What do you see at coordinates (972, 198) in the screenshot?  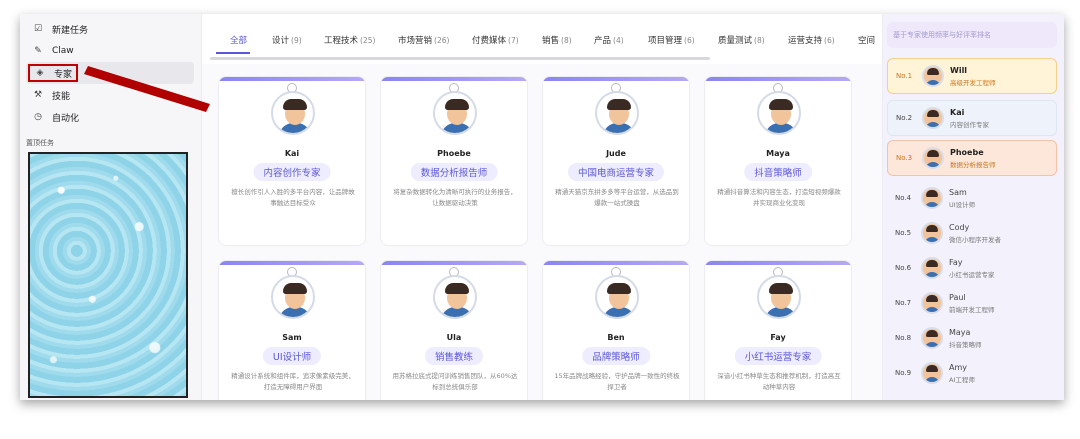 I see `leaderboard-row: No.4 Sam UI设计师` at bounding box center [972, 198].